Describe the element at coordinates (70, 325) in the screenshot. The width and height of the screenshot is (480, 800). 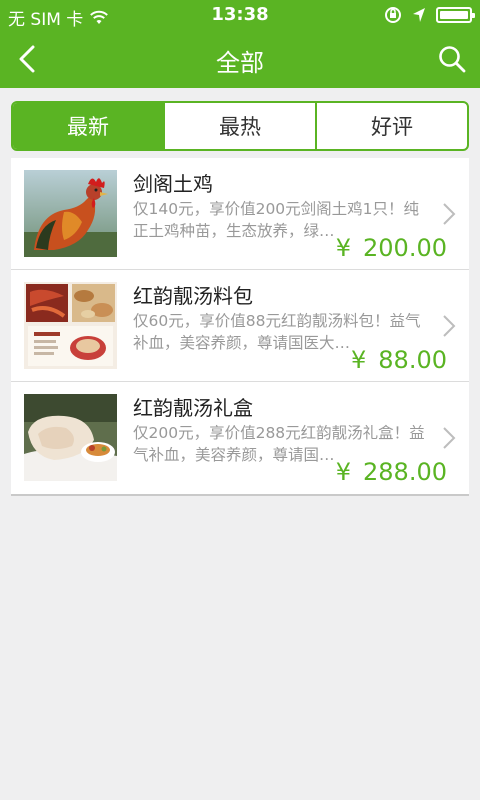
I see `product-image-soup-package` at that location.